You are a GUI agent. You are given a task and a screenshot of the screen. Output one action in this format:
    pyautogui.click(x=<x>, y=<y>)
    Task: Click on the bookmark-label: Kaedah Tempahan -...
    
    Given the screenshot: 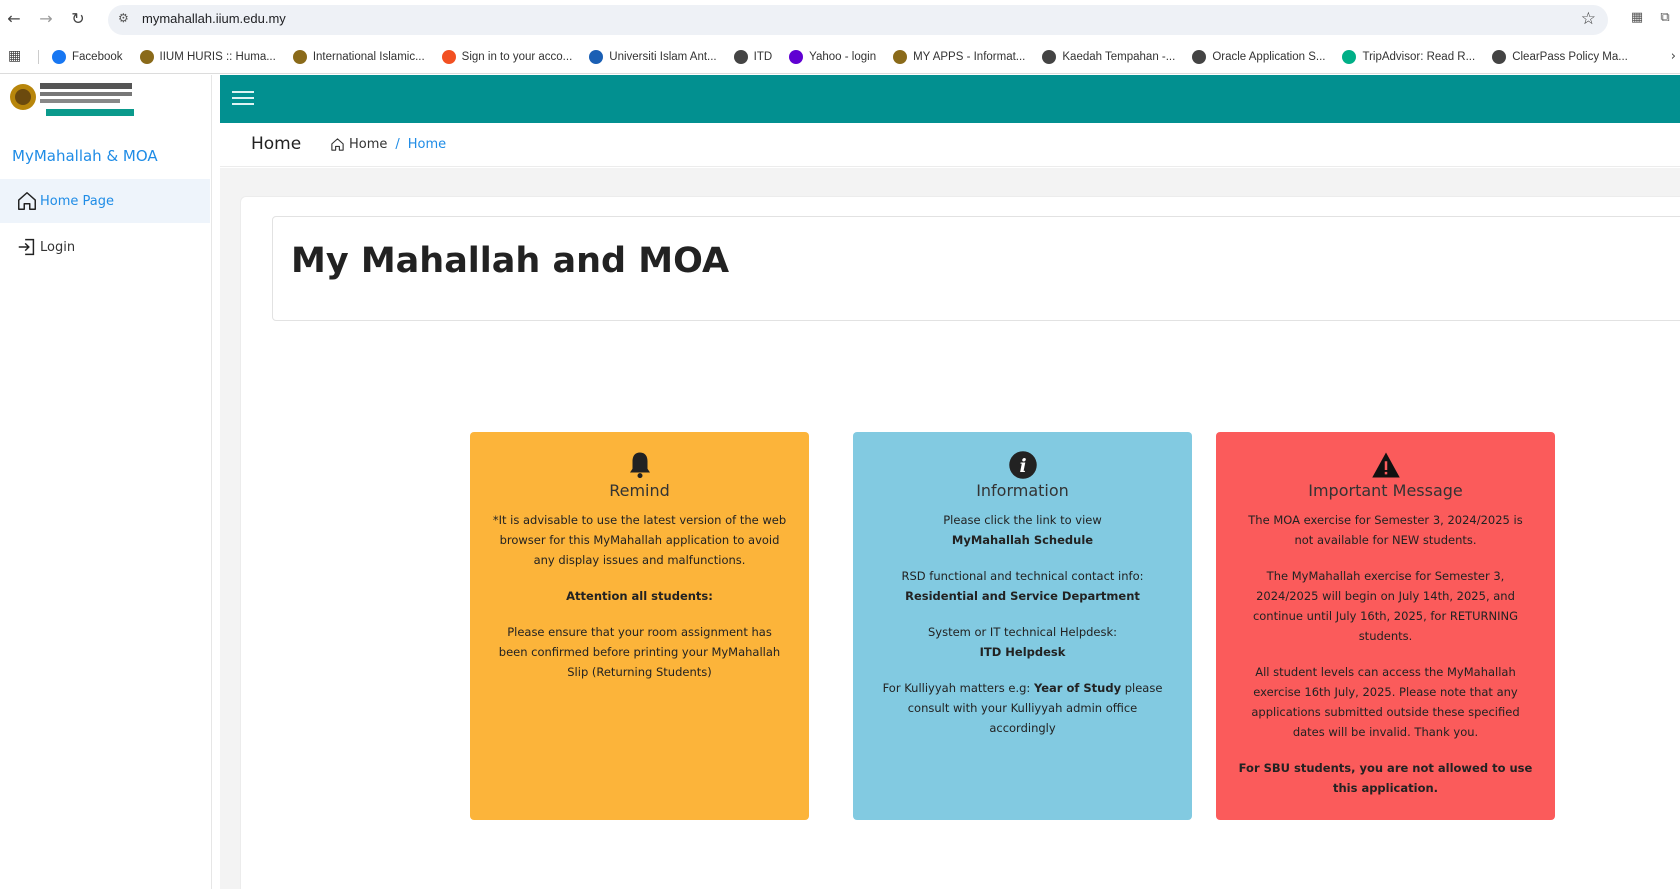 What is the action you would take?
    pyautogui.click(x=1119, y=57)
    